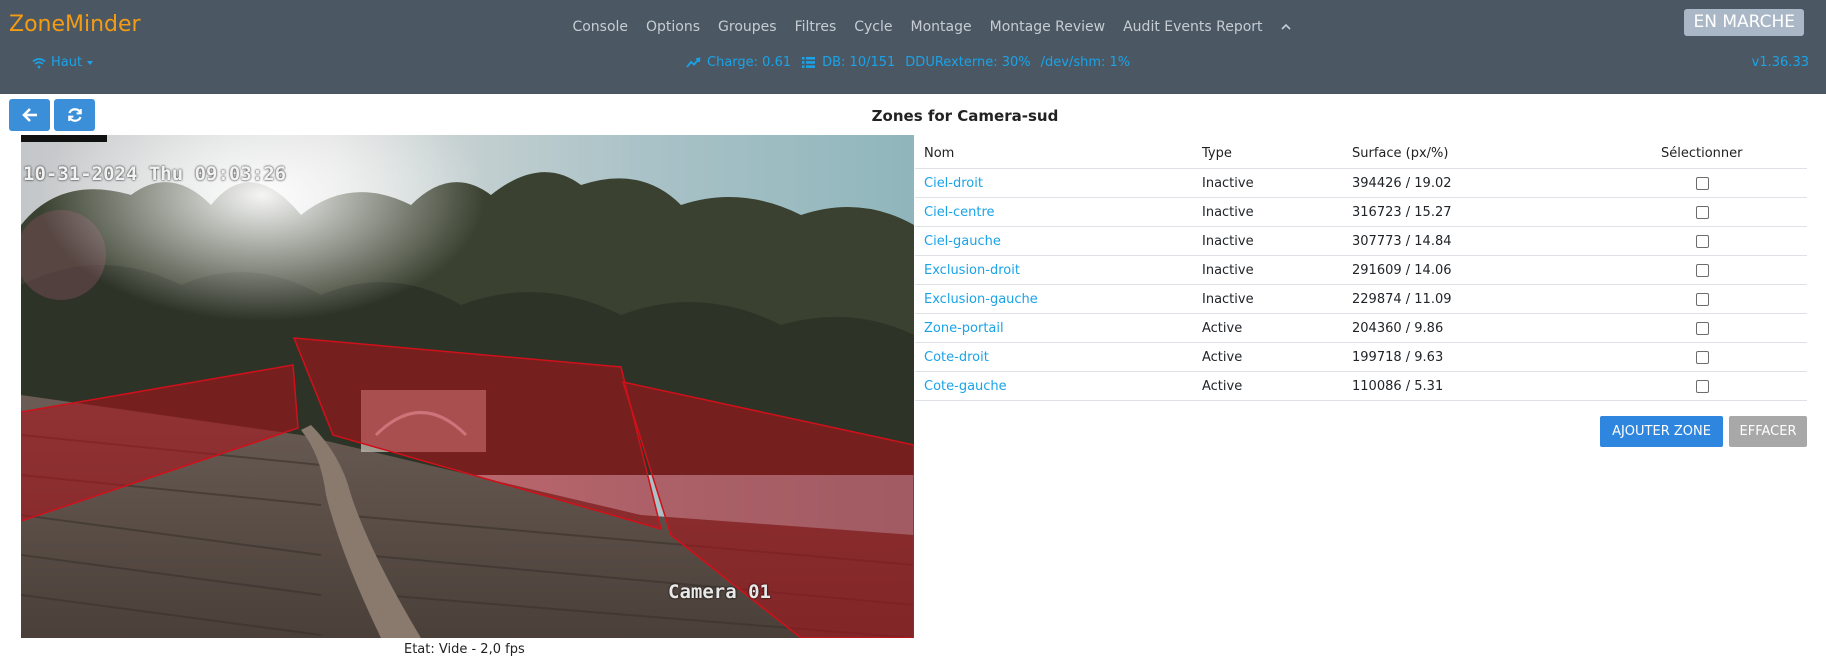 The width and height of the screenshot is (1826, 659). Describe the element at coordinates (1048, 27) in the screenshot. I see `nav-montage-review: Montage Review` at that location.